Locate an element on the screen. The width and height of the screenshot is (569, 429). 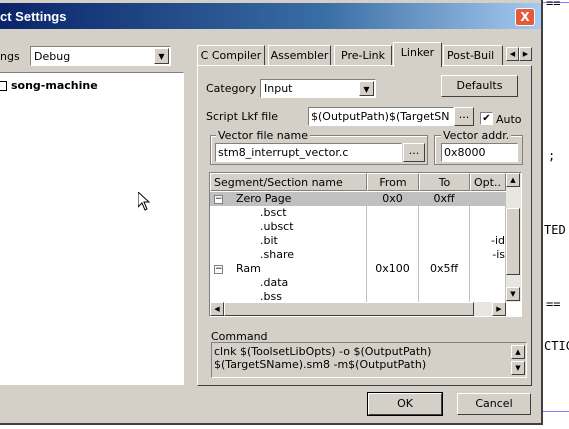
close-button: X is located at coordinates (525, 17).